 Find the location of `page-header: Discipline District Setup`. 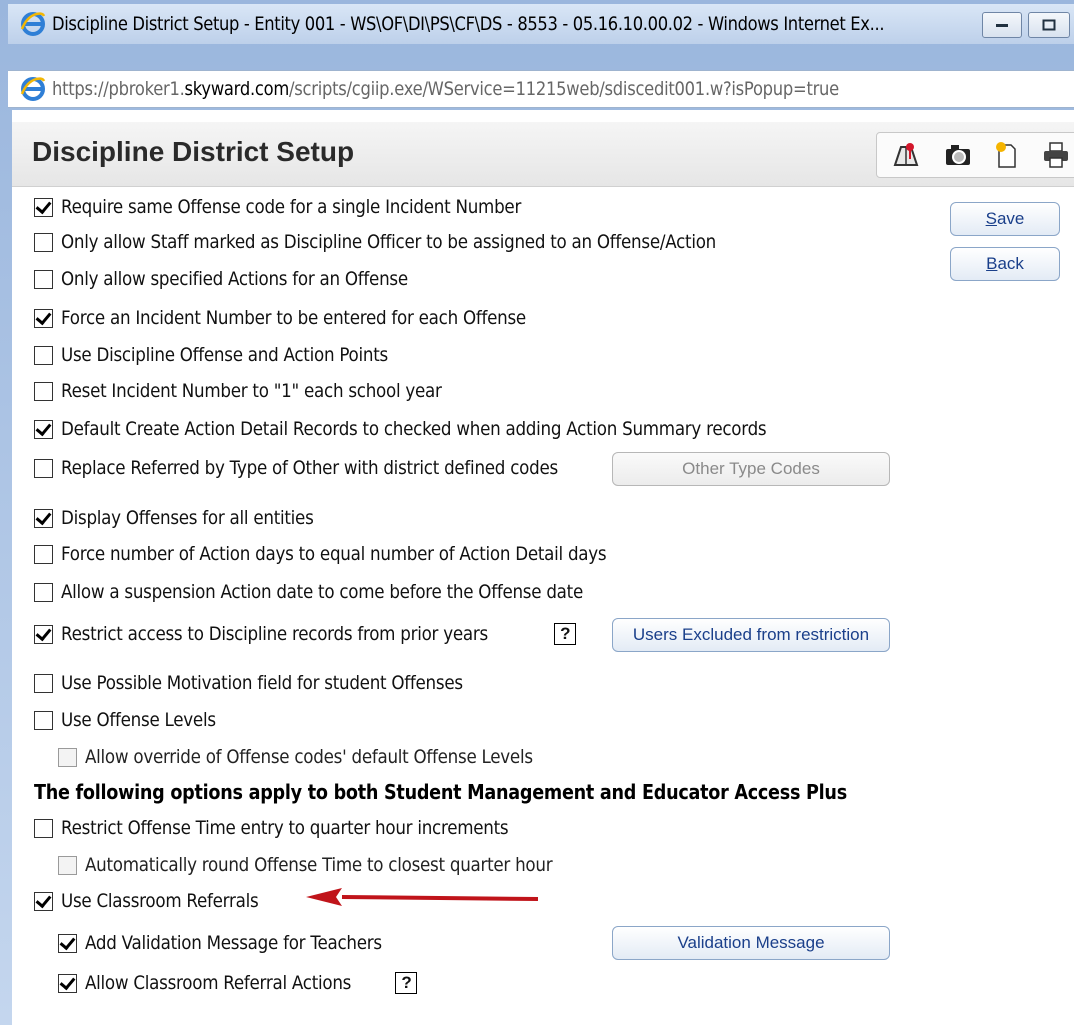

page-header: Discipline District Setup is located at coordinates (543, 154).